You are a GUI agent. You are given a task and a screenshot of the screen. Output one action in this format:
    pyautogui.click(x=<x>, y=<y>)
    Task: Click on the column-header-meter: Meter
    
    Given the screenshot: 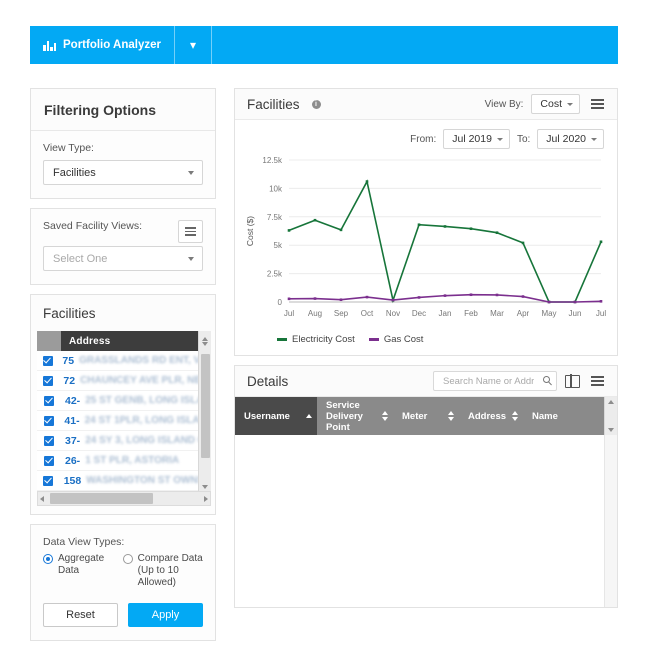 What is the action you would take?
    pyautogui.click(x=426, y=416)
    